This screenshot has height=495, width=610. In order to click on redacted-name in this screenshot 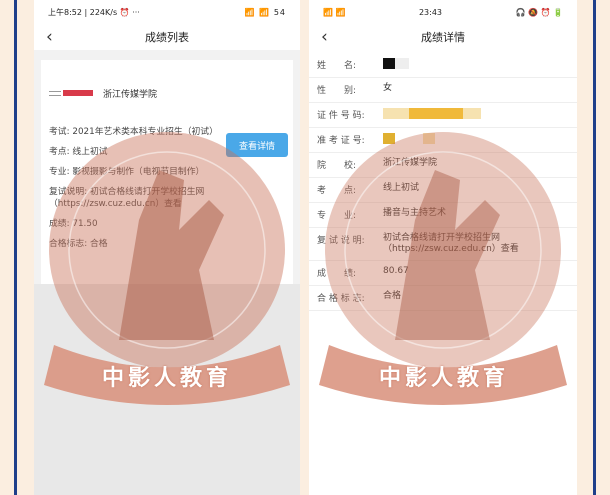, I will do `click(389, 63)`.